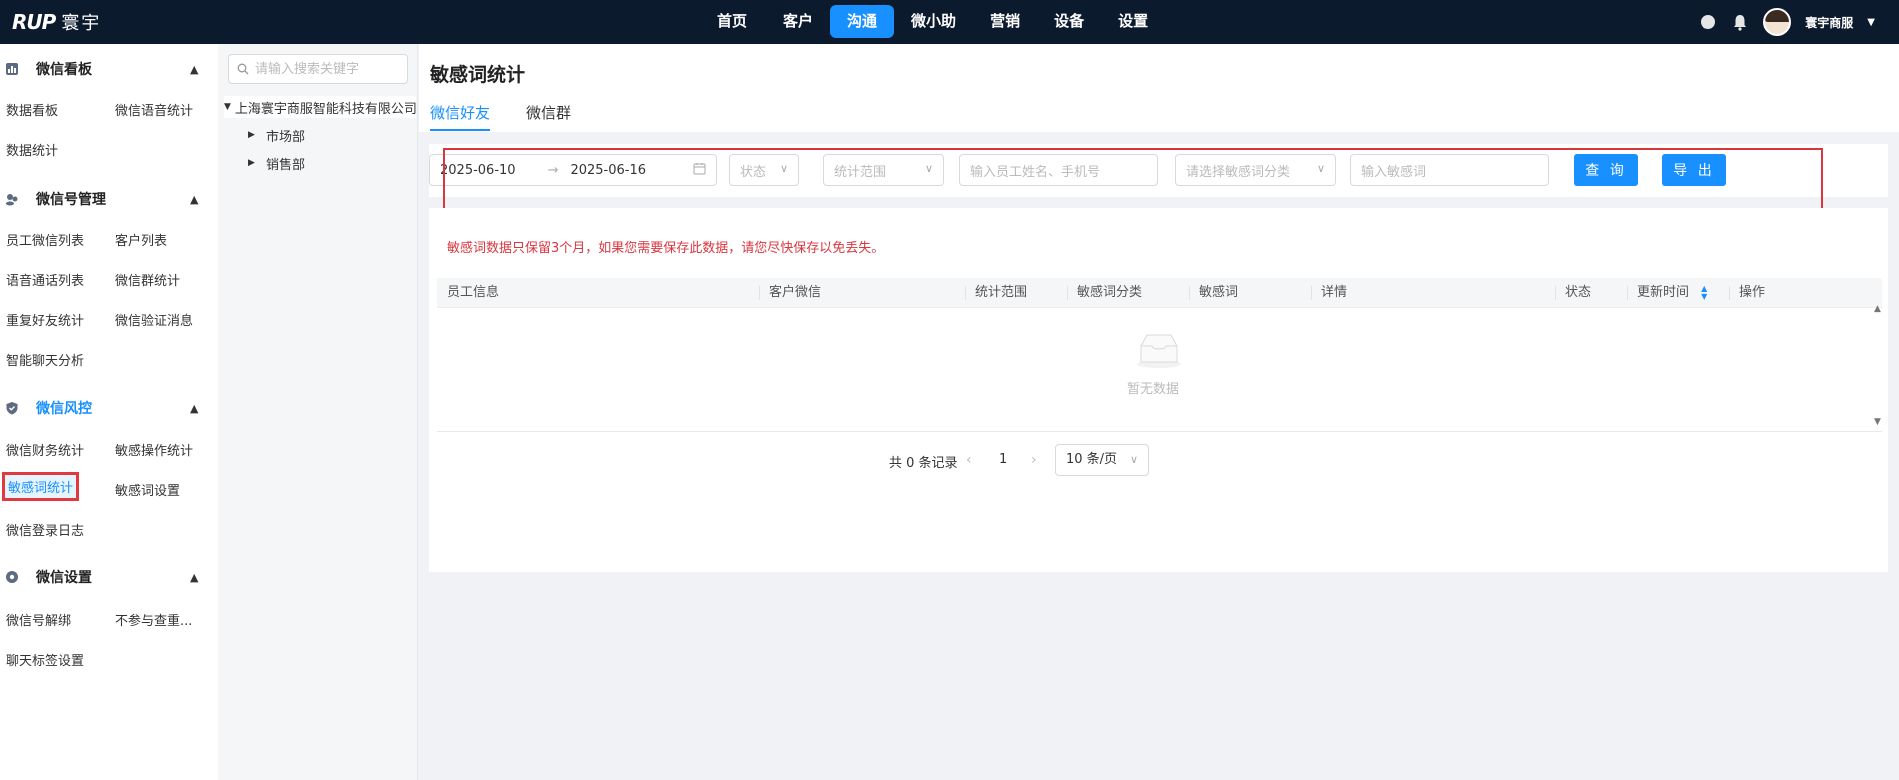 The height and width of the screenshot is (780, 1899). Describe the element at coordinates (1606, 170) in the screenshot. I see `query-button: 查 询` at that location.